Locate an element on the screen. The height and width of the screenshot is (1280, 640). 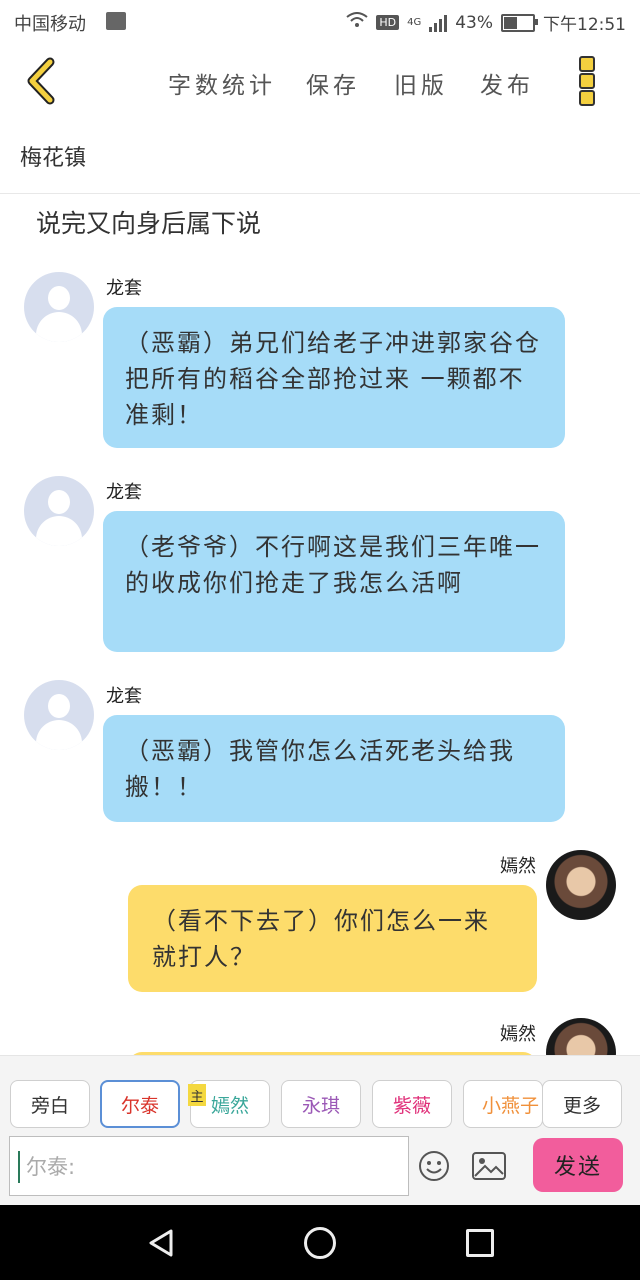
nav-home-icon is located at coordinates (320, 1243).